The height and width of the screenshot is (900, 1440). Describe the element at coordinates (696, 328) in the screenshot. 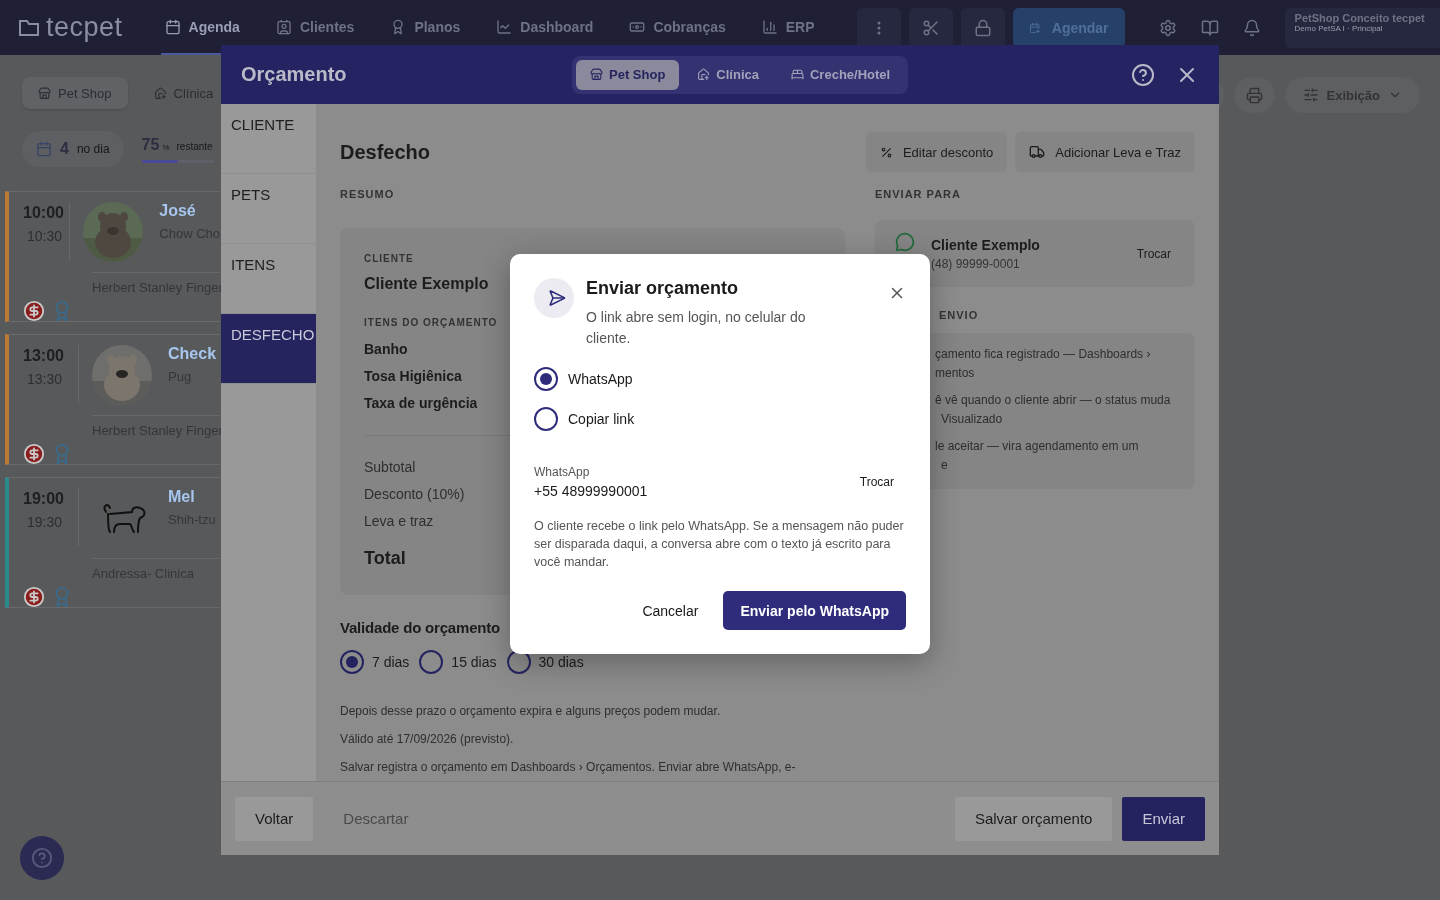

I see `dialog-subtitle: O link abre sem login, no celular do cliente.` at that location.